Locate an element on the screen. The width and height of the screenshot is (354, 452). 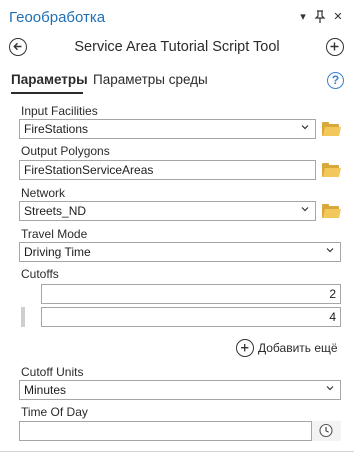
cutoff-value-field: 2 is located at coordinates (191, 294).